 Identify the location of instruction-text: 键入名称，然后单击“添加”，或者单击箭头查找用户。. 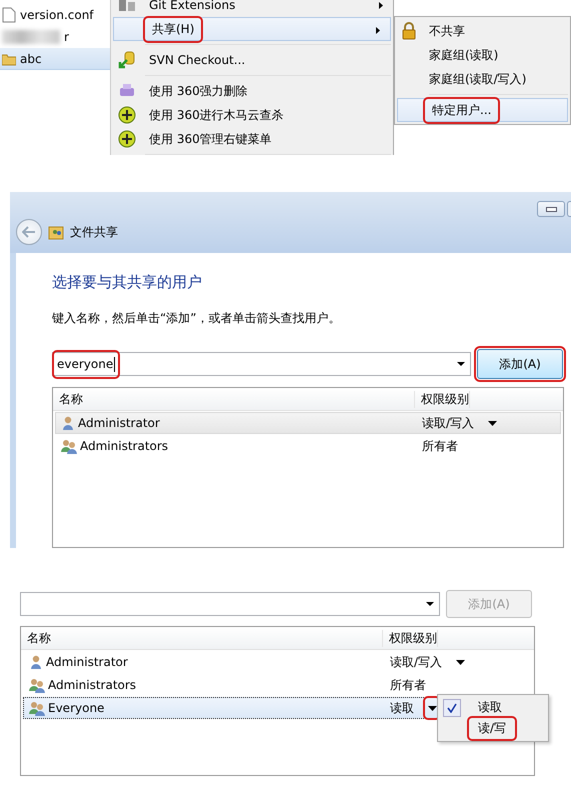
(197, 318).